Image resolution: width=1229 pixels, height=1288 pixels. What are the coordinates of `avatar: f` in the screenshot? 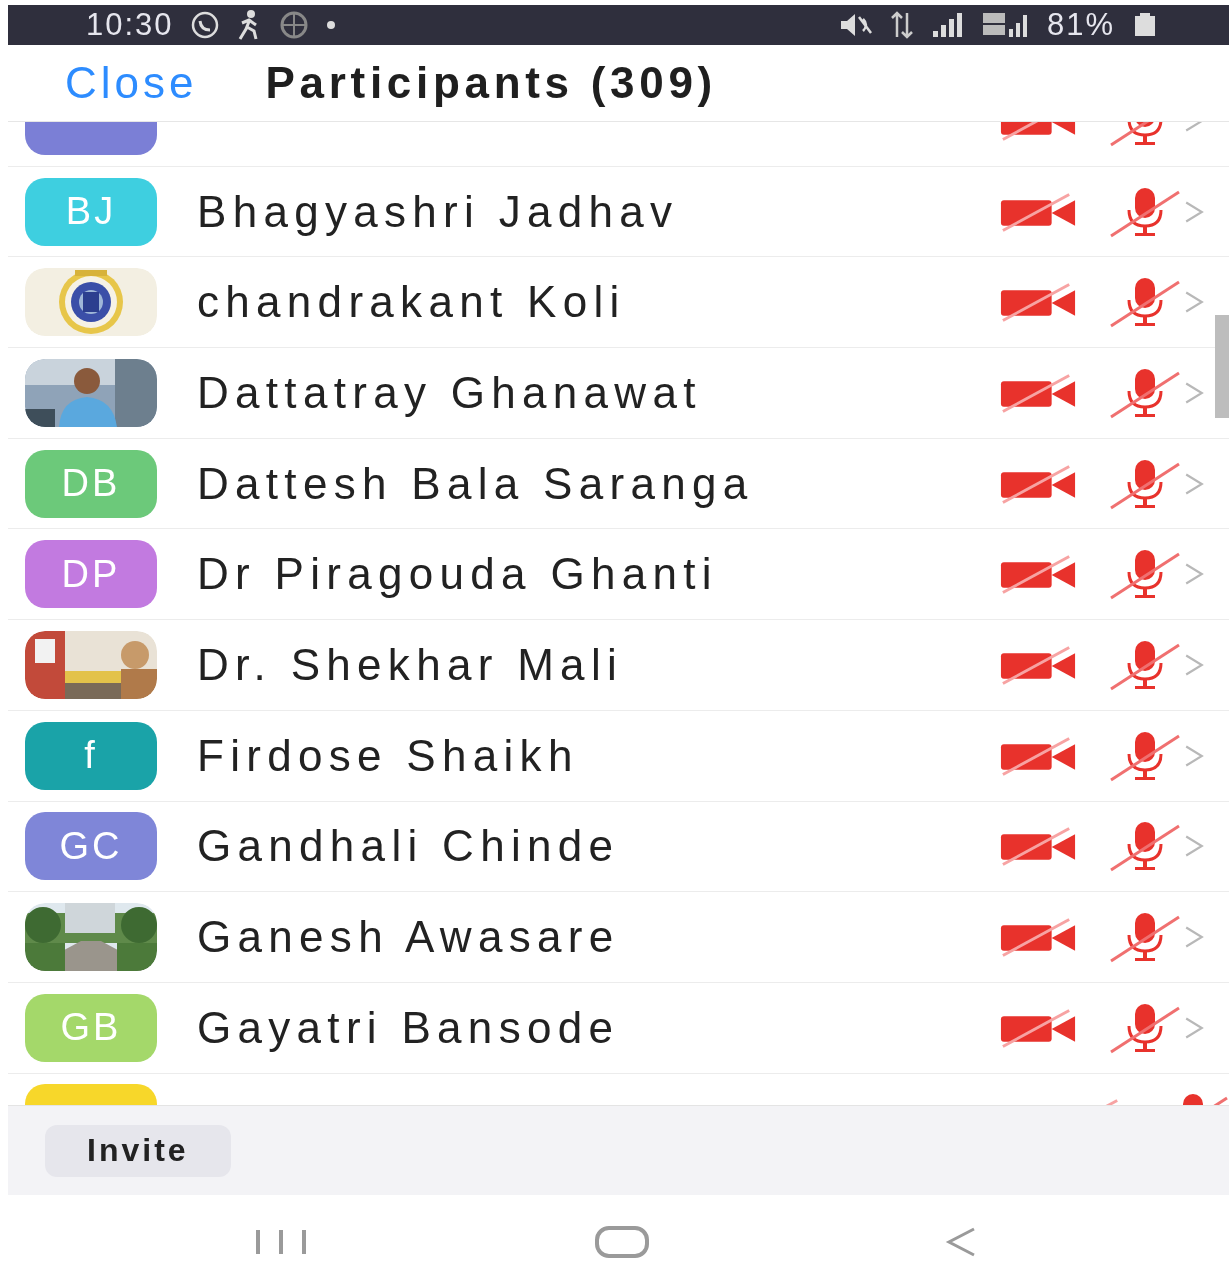 It's located at (91, 755).